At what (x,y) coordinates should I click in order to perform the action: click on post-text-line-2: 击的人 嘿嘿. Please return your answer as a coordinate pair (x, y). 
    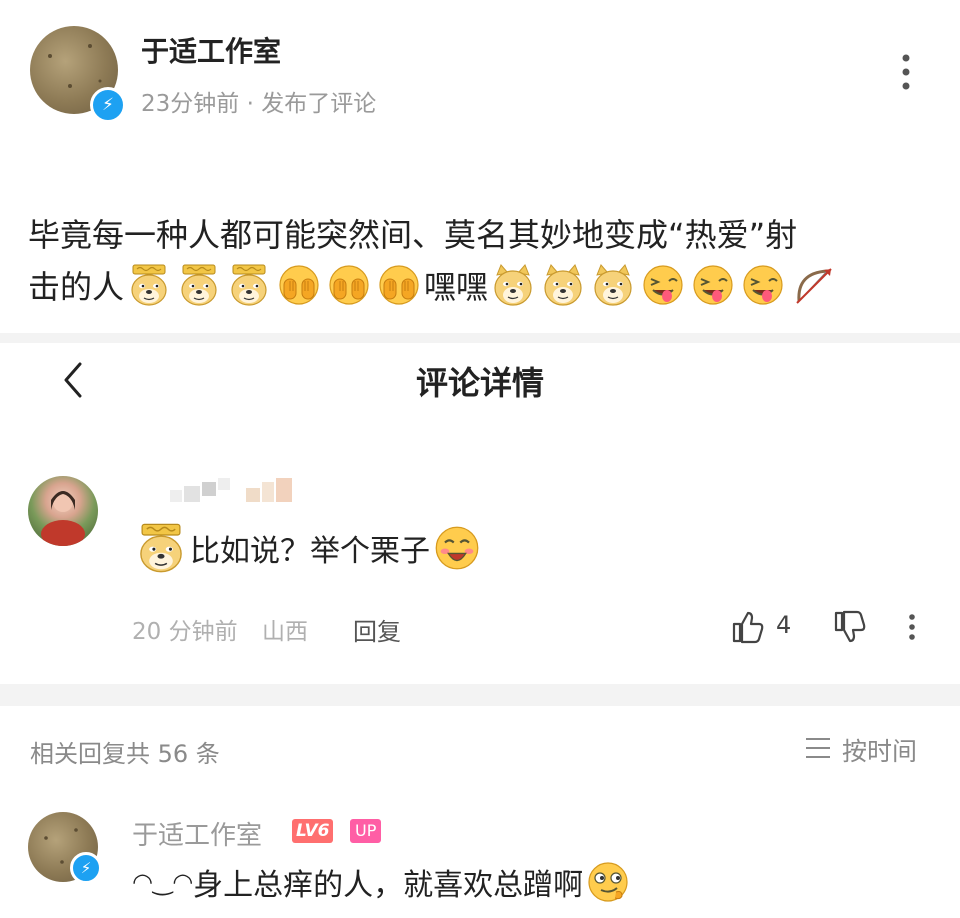
    Looking at the image, I should click on (433, 285).